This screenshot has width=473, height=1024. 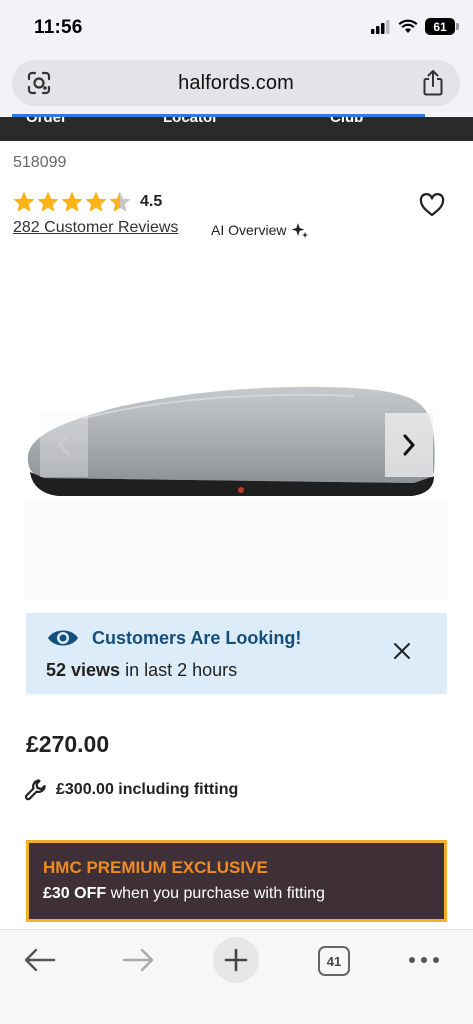 I want to click on views-suffix: in last 2 hours, so click(x=179, y=670).